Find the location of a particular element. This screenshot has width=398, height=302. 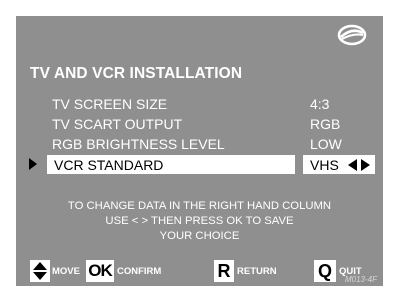

instruction-line: USE < > THEN PRESS OK TO SAVE is located at coordinates (199, 221).